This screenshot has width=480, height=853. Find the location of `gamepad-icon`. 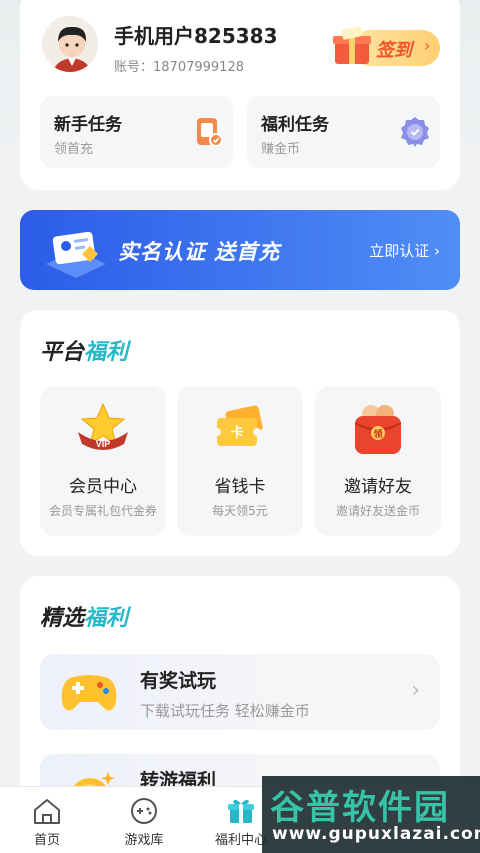

gamepad-icon is located at coordinates (89, 693).